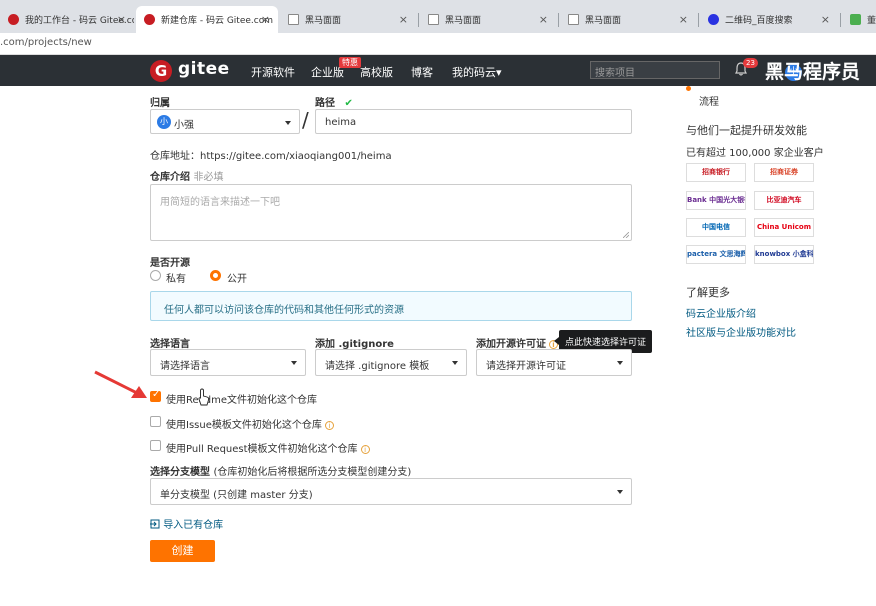  What do you see at coordinates (713, 19) in the screenshot?
I see `baidu-icon` at bounding box center [713, 19].